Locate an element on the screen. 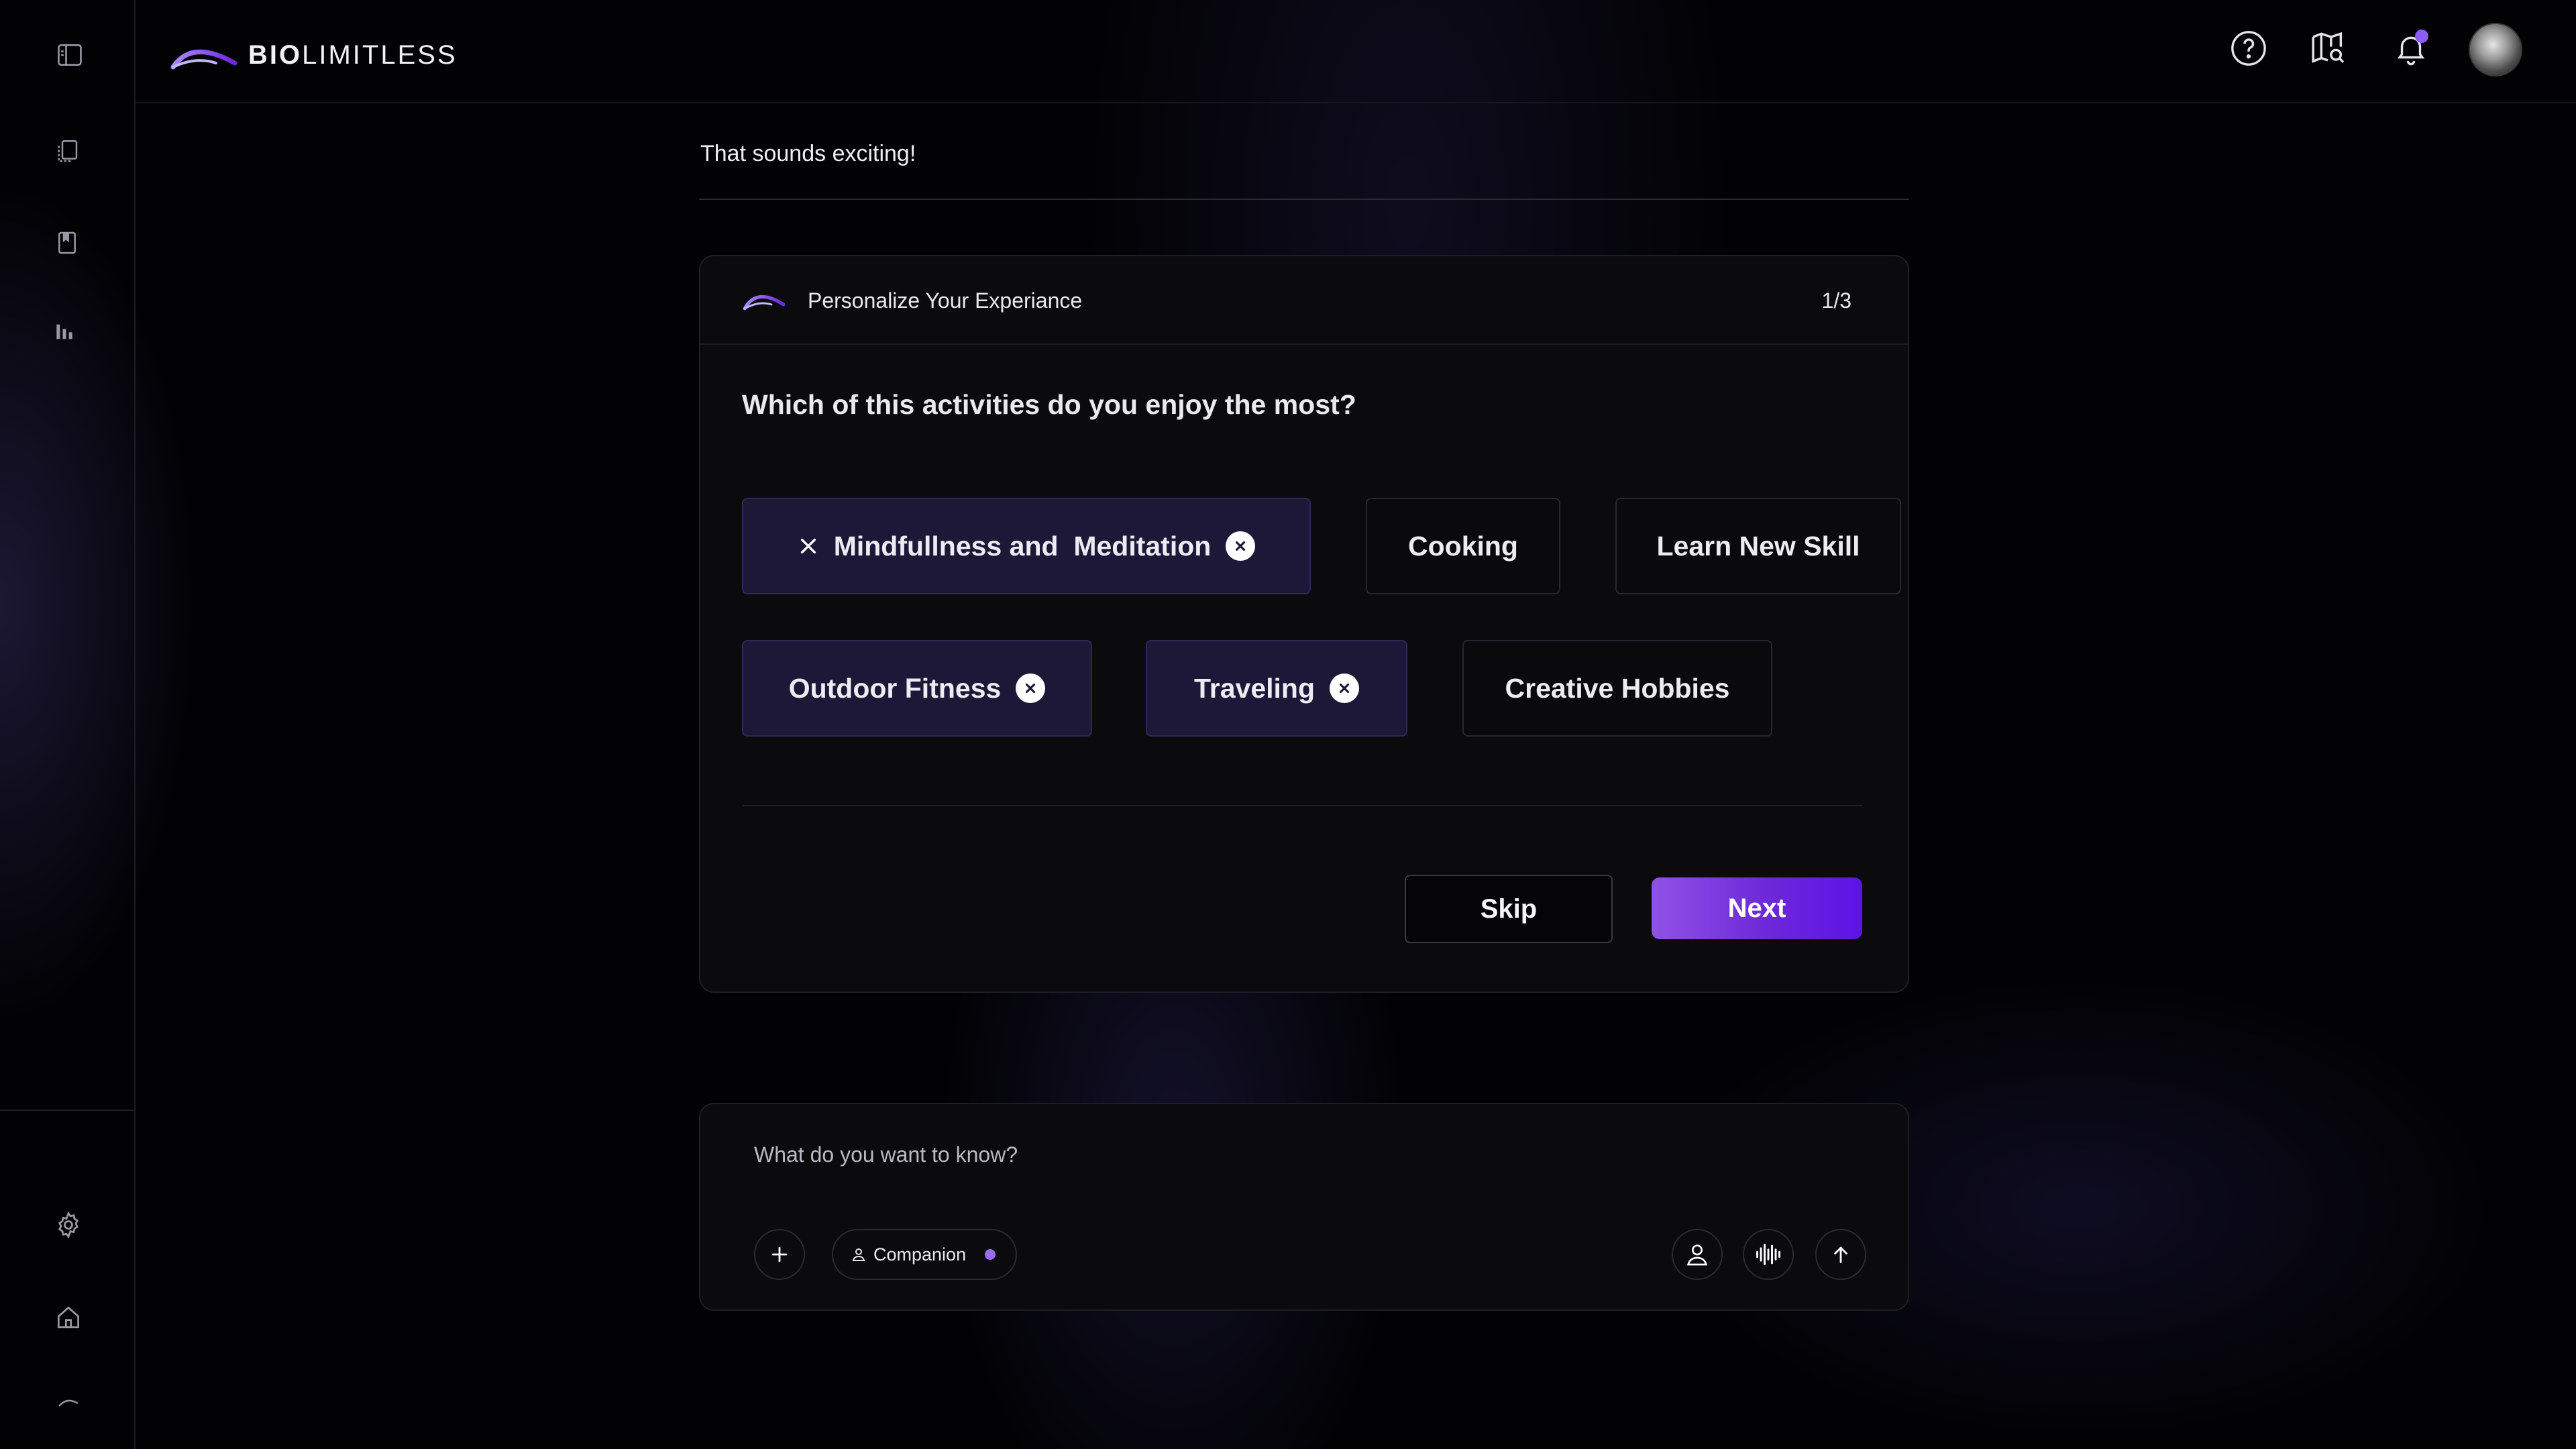 The image size is (2576, 1449). option-chip-cooking: Cooking is located at coordinates (1463, 546).